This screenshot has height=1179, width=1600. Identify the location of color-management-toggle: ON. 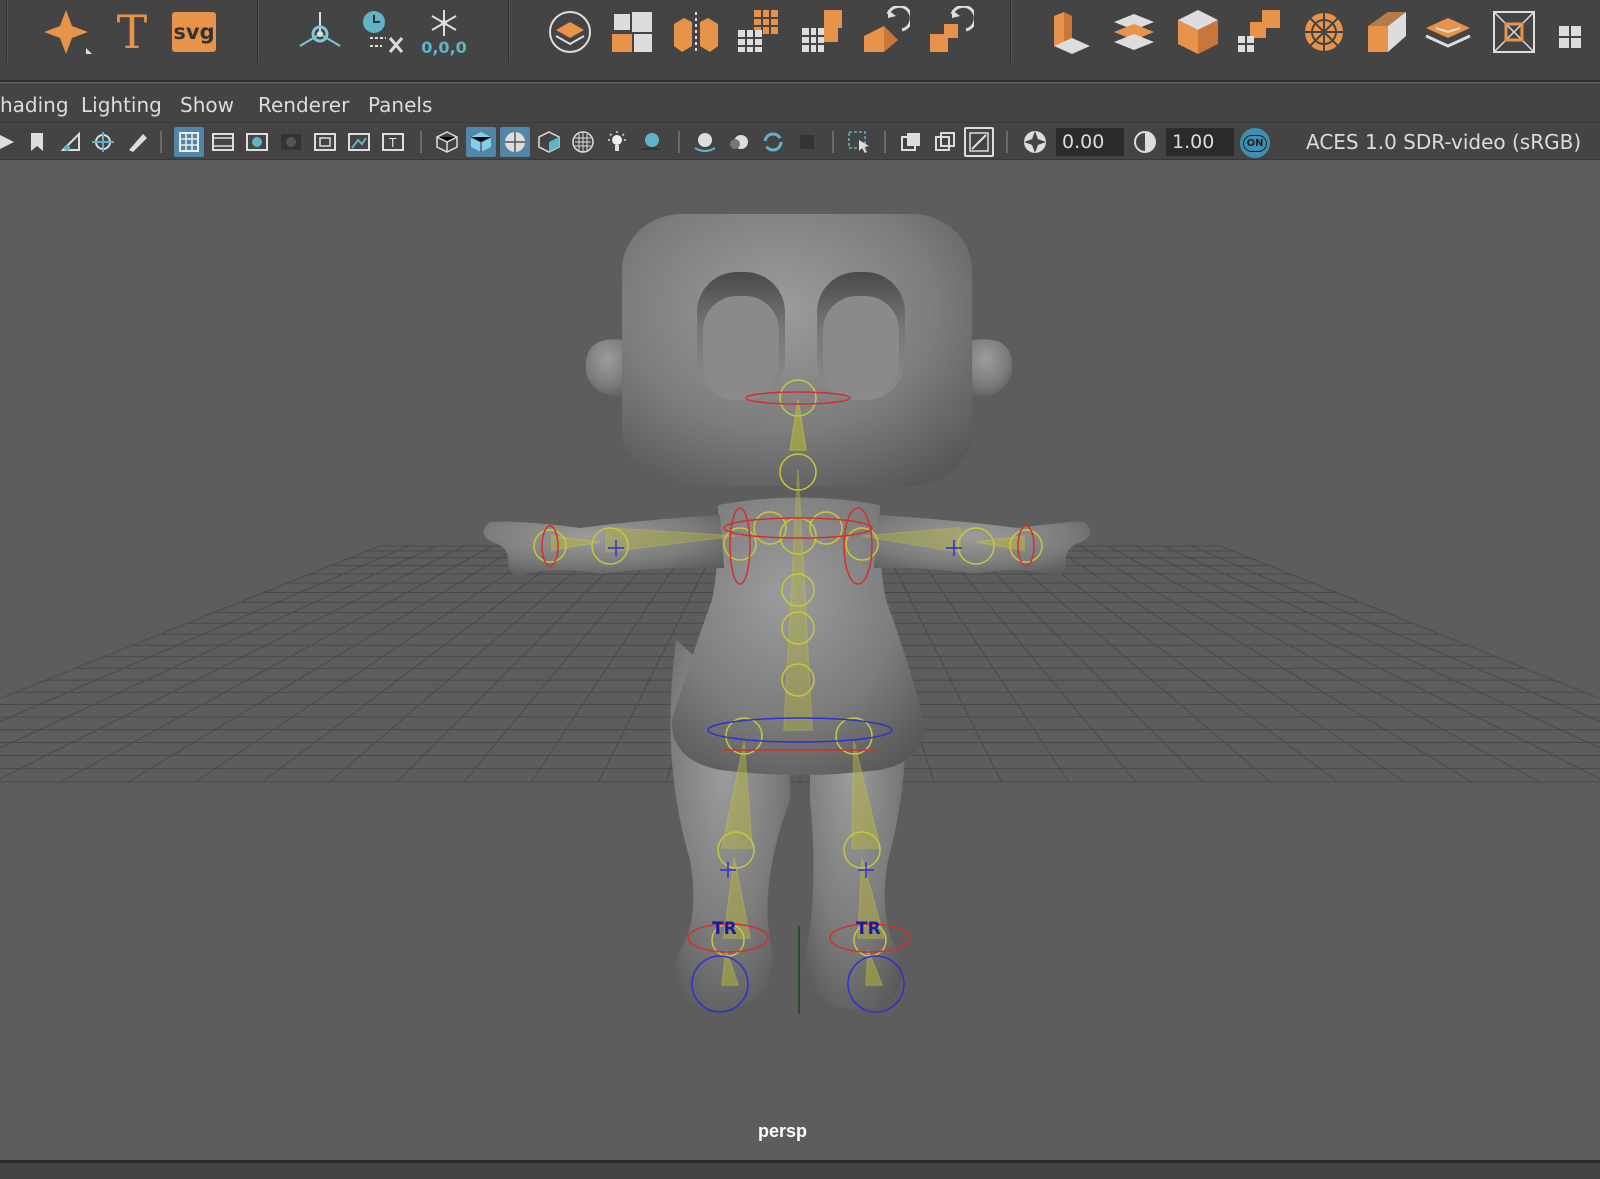
(1255, 143).